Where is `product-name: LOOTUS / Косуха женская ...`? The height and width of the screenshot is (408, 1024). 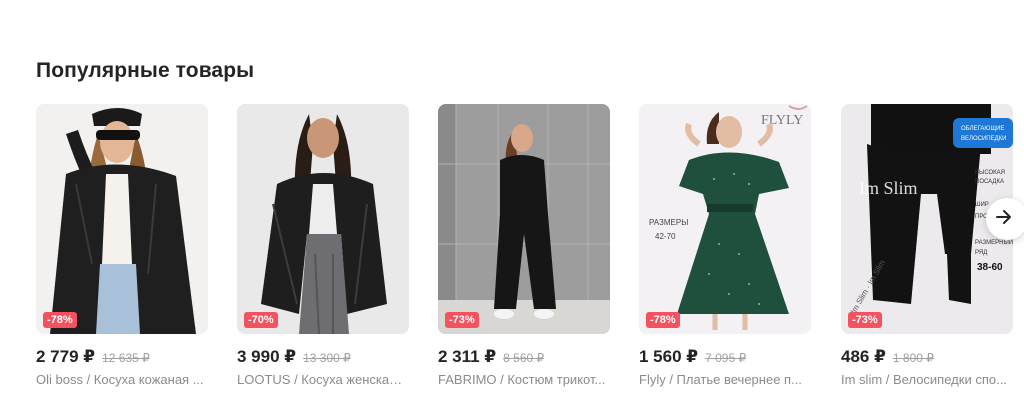 product-name: LOOTUS / Косуха женская ... is located at coordinates (323, 379).